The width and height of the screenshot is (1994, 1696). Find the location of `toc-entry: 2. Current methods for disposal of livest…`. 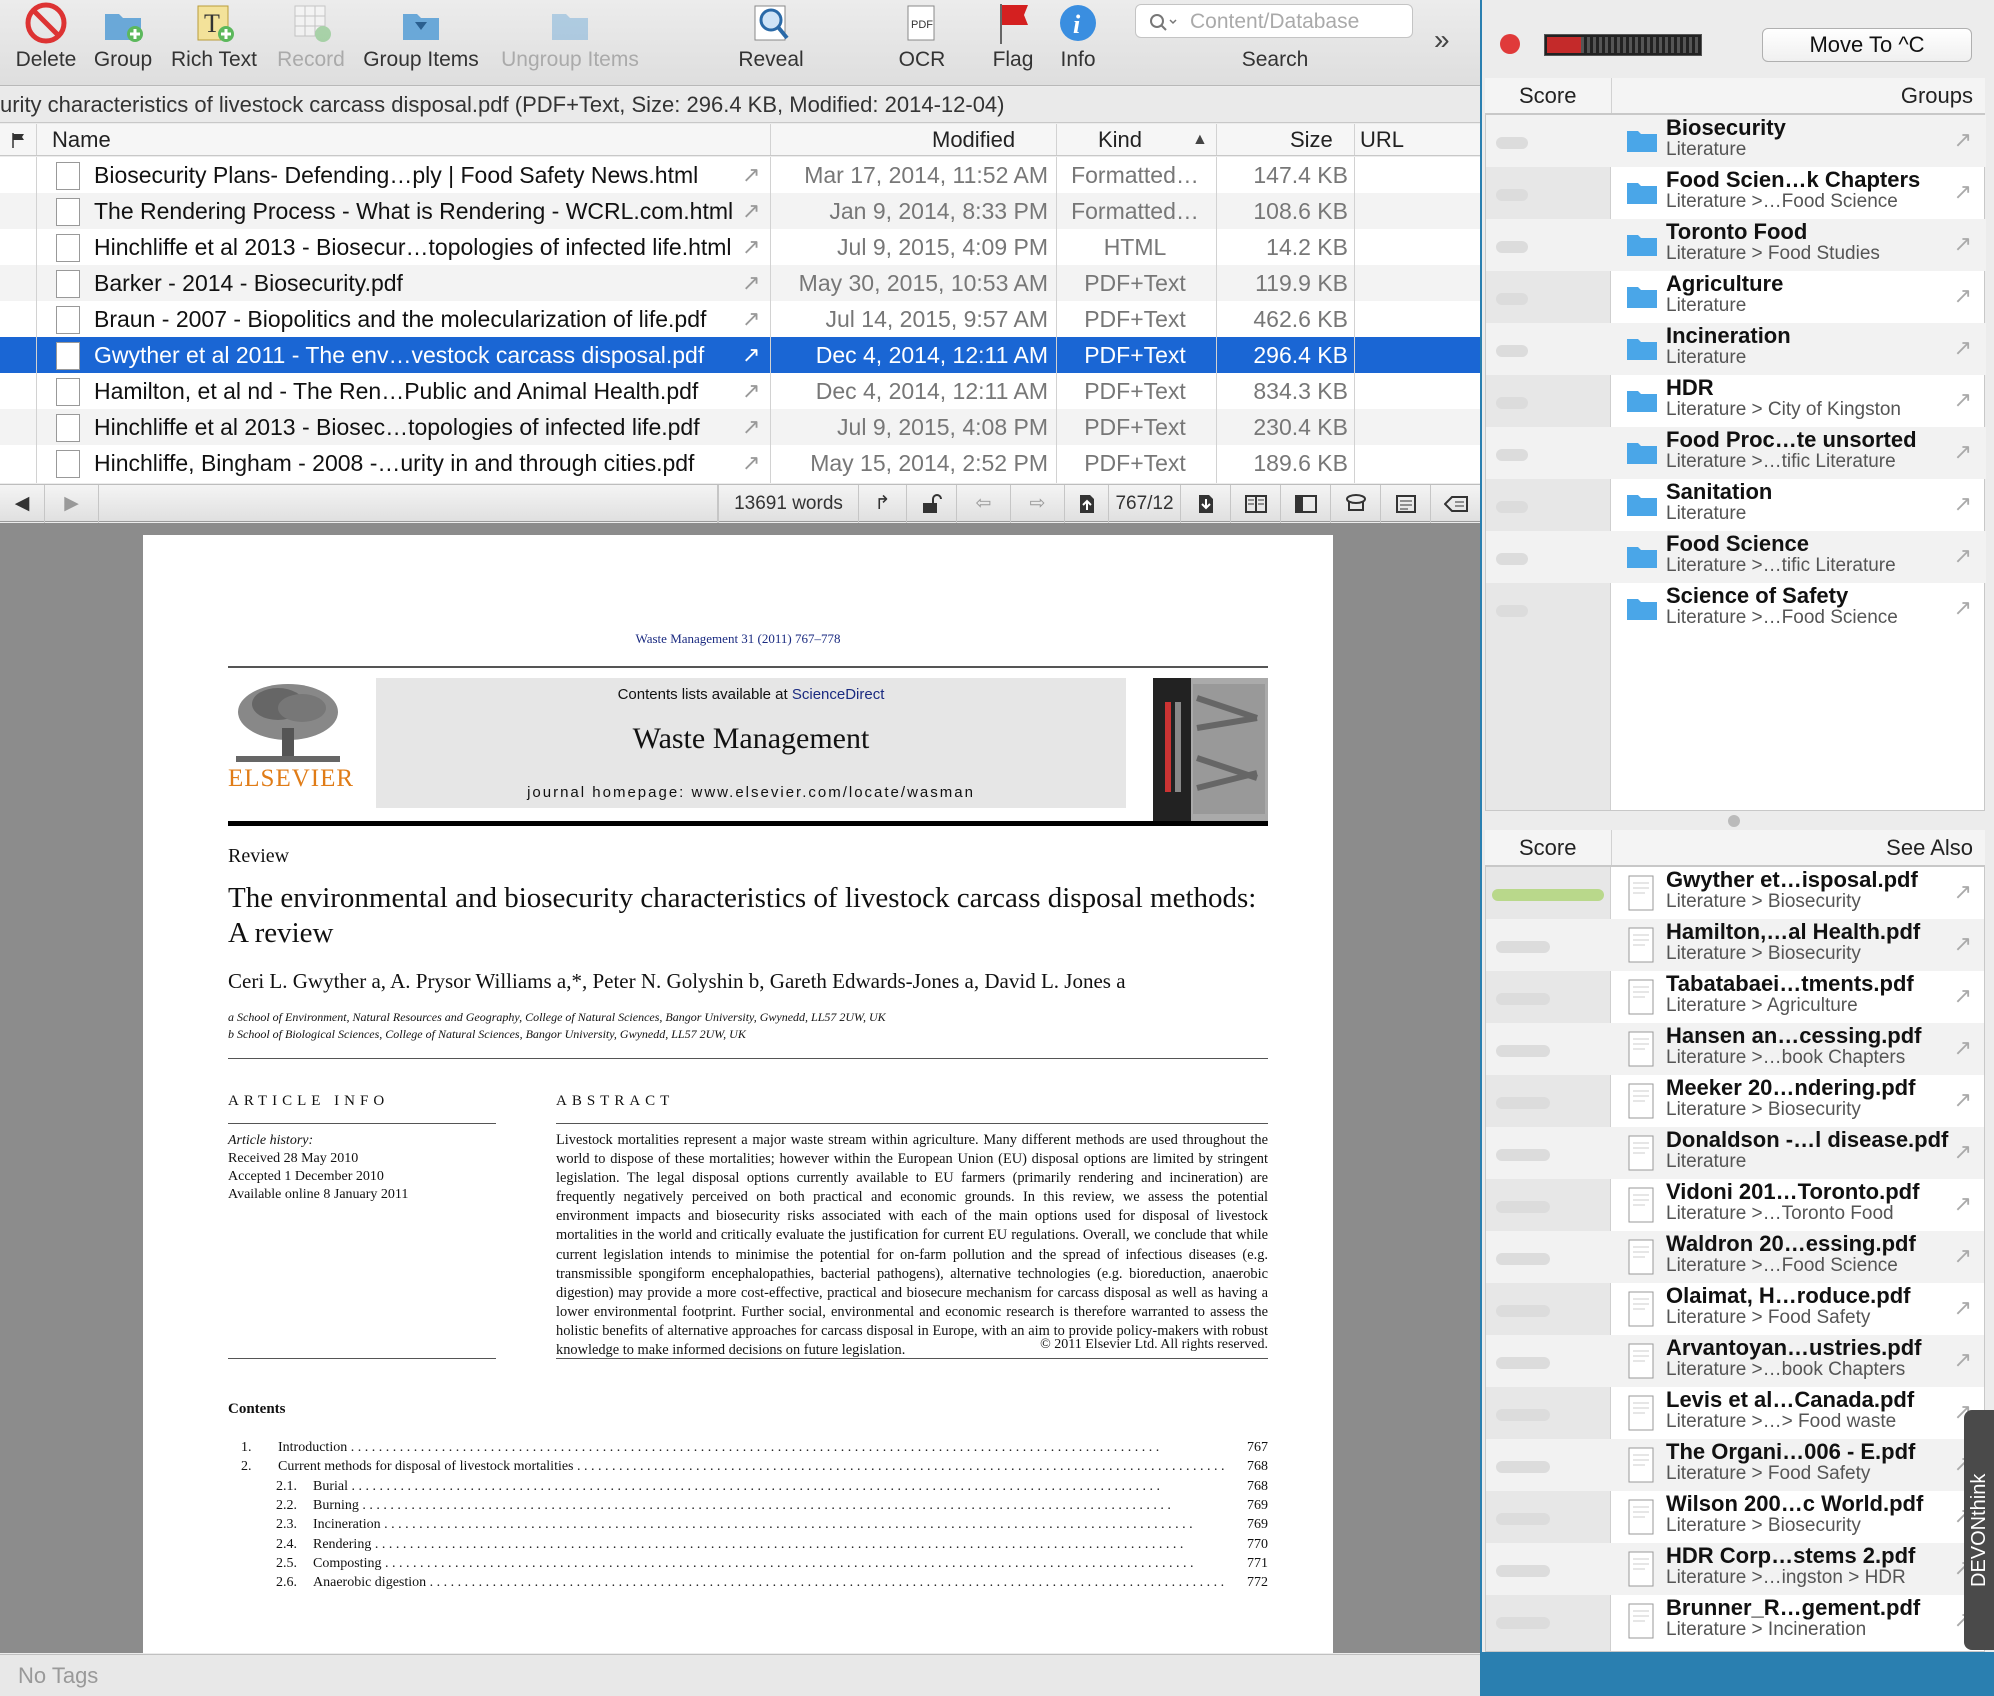

toc-entry: 2. Current methods for disposal of livest… is located at coordinates (748, 1468).